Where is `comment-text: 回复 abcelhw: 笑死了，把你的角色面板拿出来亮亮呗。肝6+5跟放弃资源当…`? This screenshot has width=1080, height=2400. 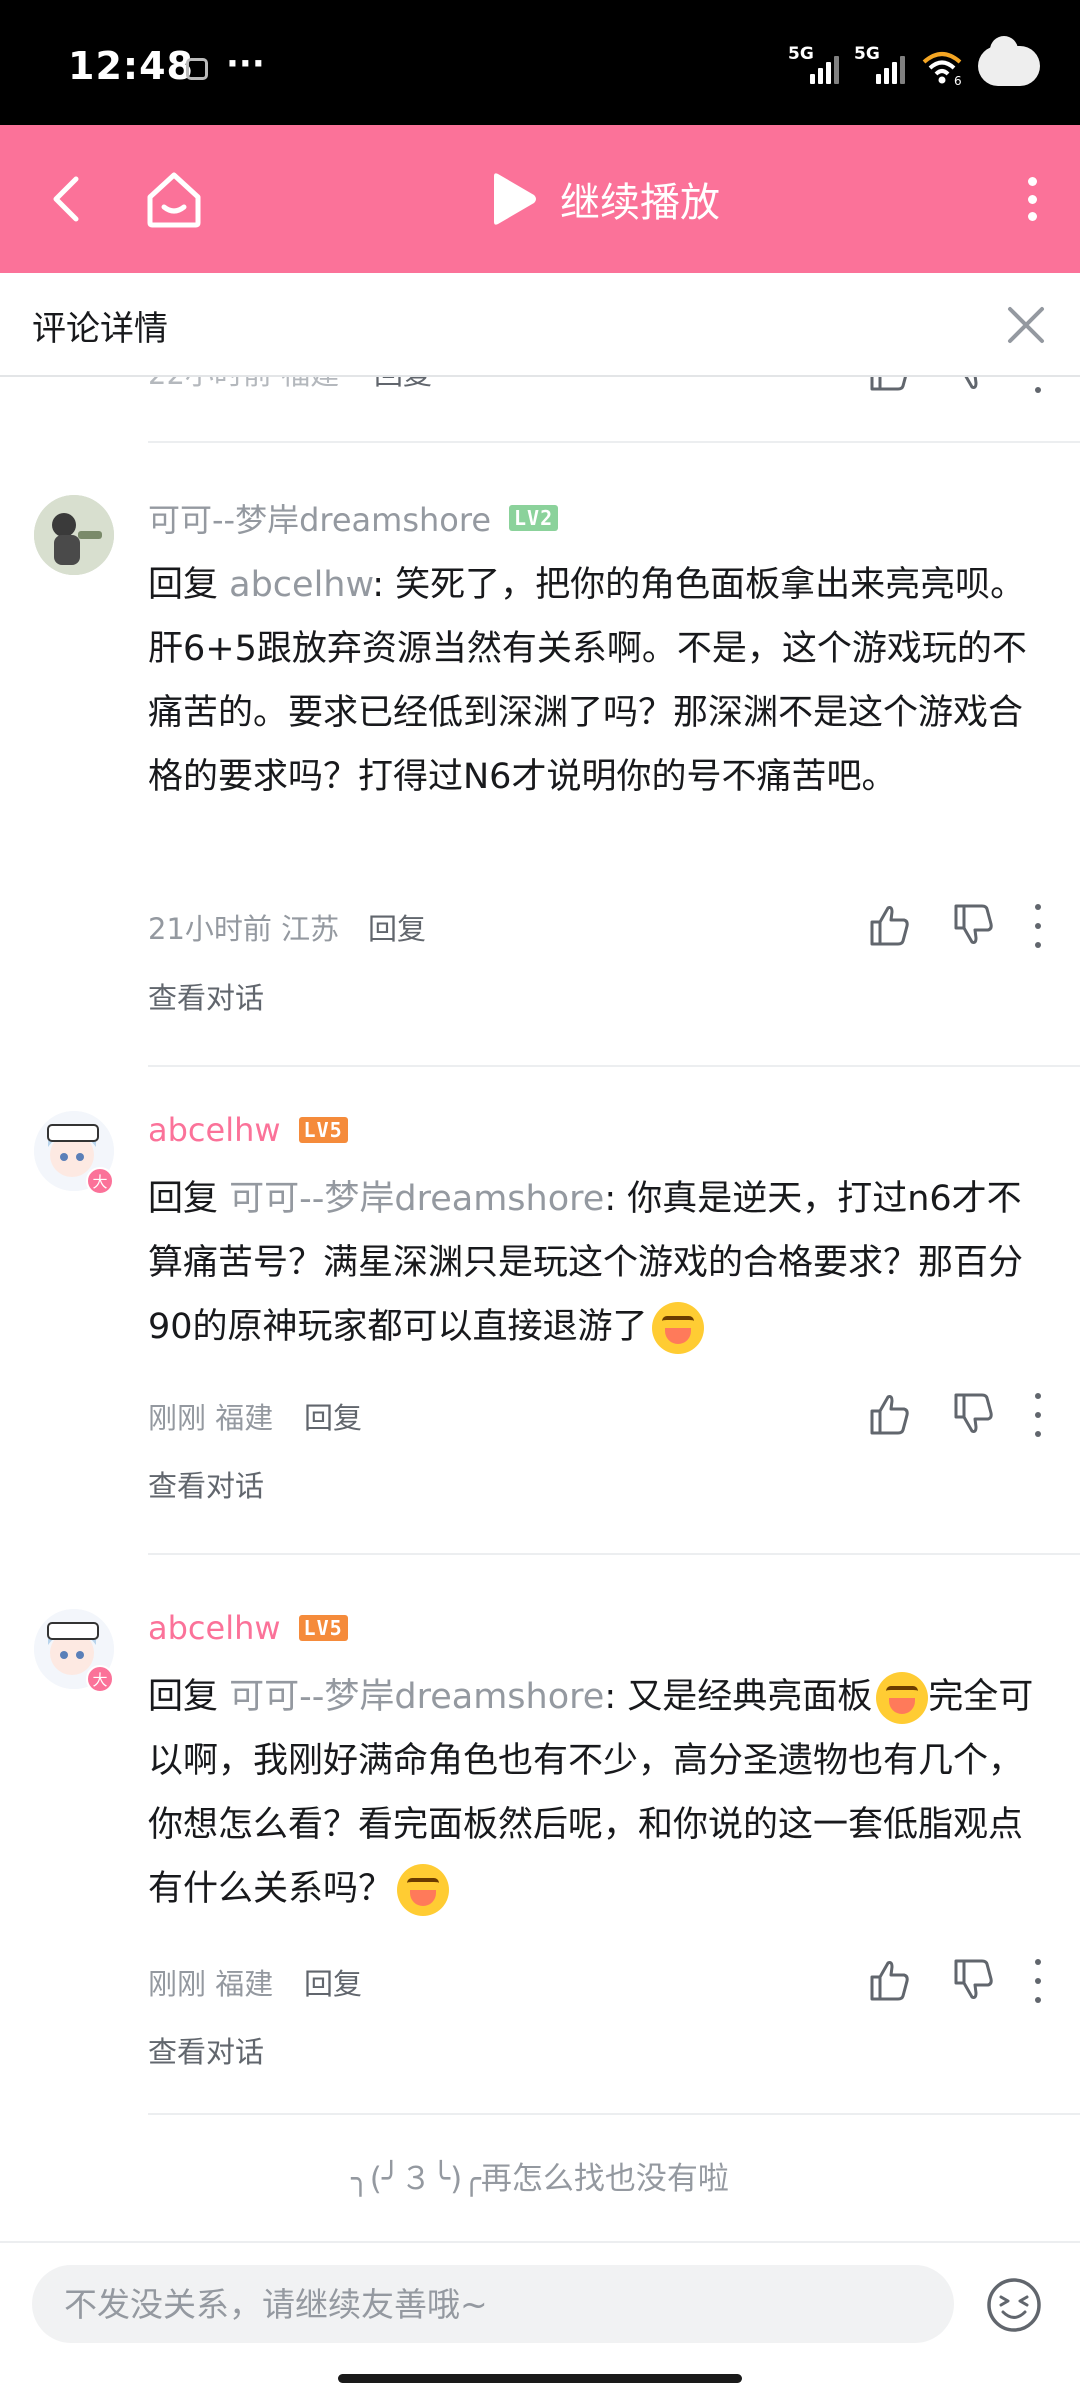
comment-text: 回复 abcelhw: 笑死了，把你的角色面板拿出来亮亮呗。肝6+5跟放弃资源当… is located at coordinates (598, 681).